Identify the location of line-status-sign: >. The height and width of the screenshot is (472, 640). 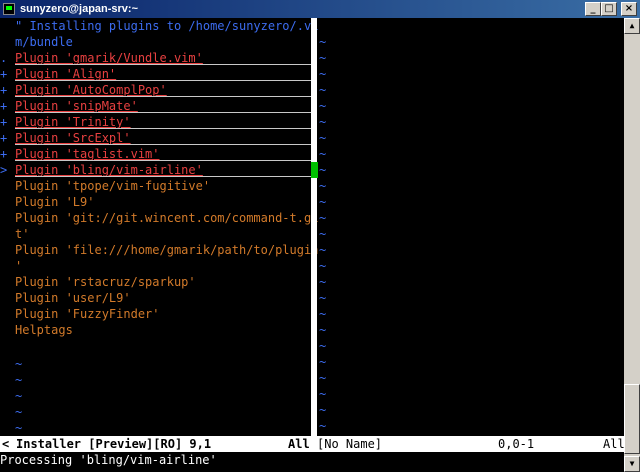
(4, 170).